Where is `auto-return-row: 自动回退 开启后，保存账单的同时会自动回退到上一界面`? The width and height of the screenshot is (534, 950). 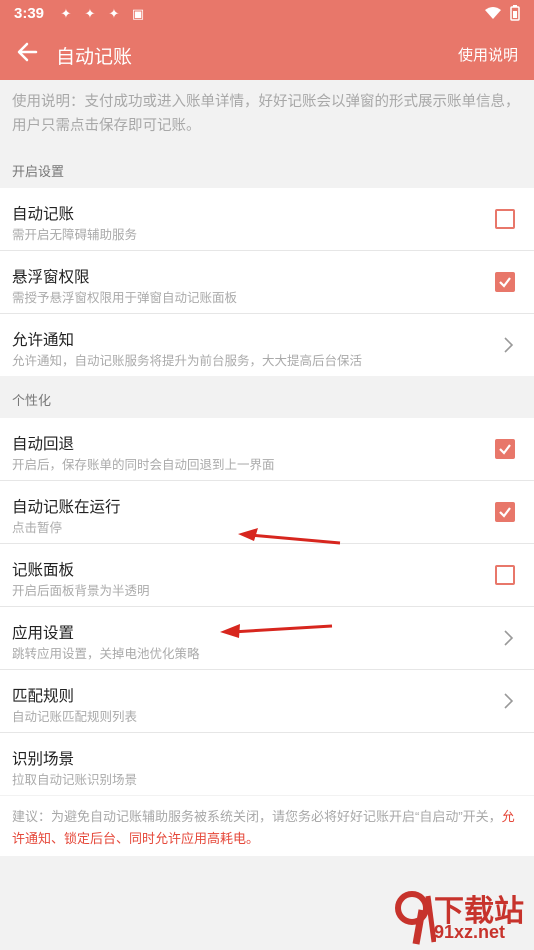 auto-return-row: 自动回退 开启后，保存账单的同时会自动回退到上一界面 is located at coordinates (267, 449).